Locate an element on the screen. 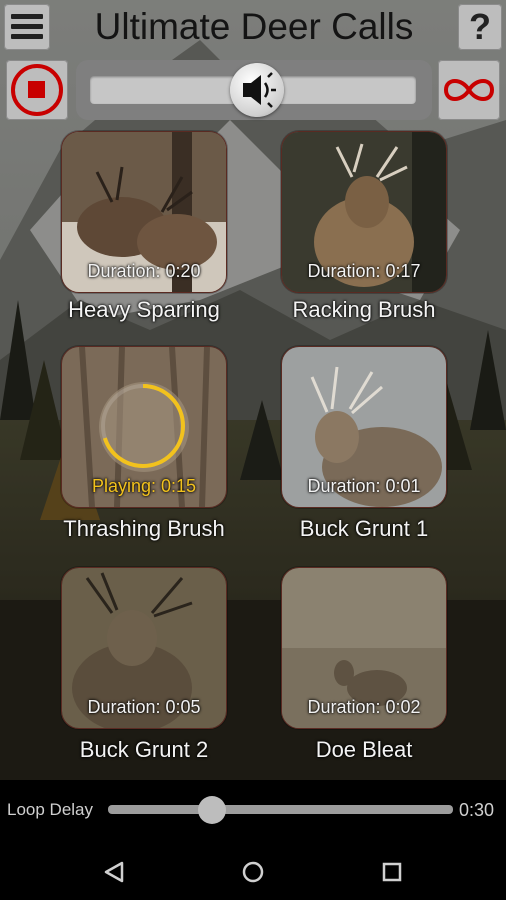 The image size is (506, 900). help-button: ? is located at coordinates (480, 27).